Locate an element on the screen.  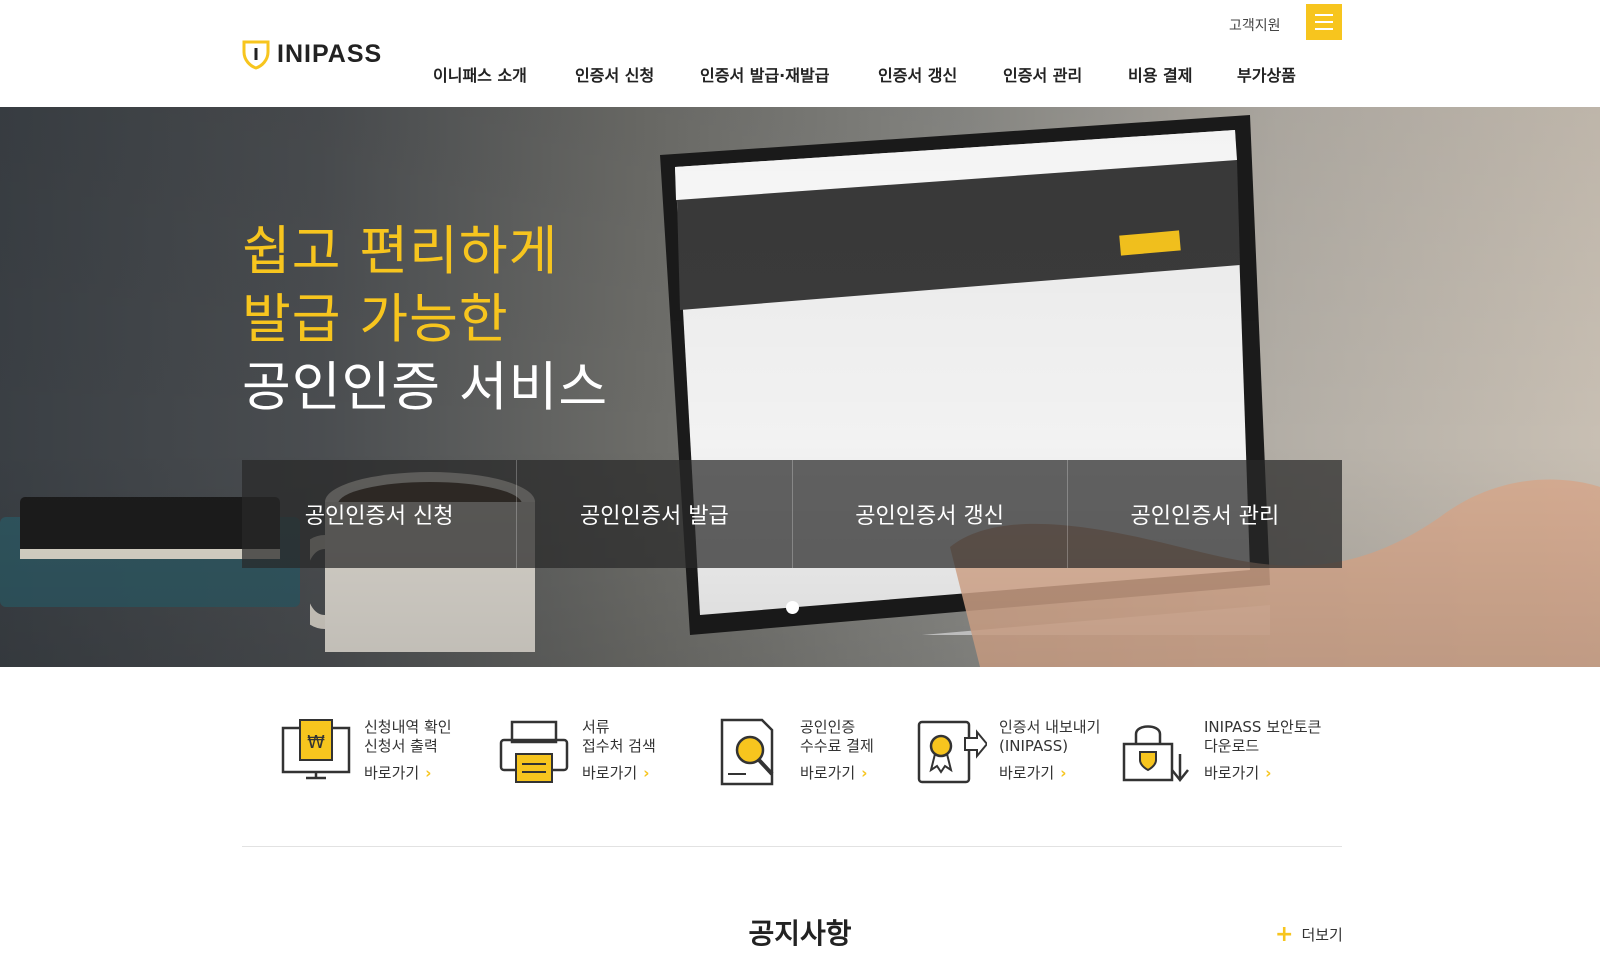
printer-icon is located at coordinates (534, 751).